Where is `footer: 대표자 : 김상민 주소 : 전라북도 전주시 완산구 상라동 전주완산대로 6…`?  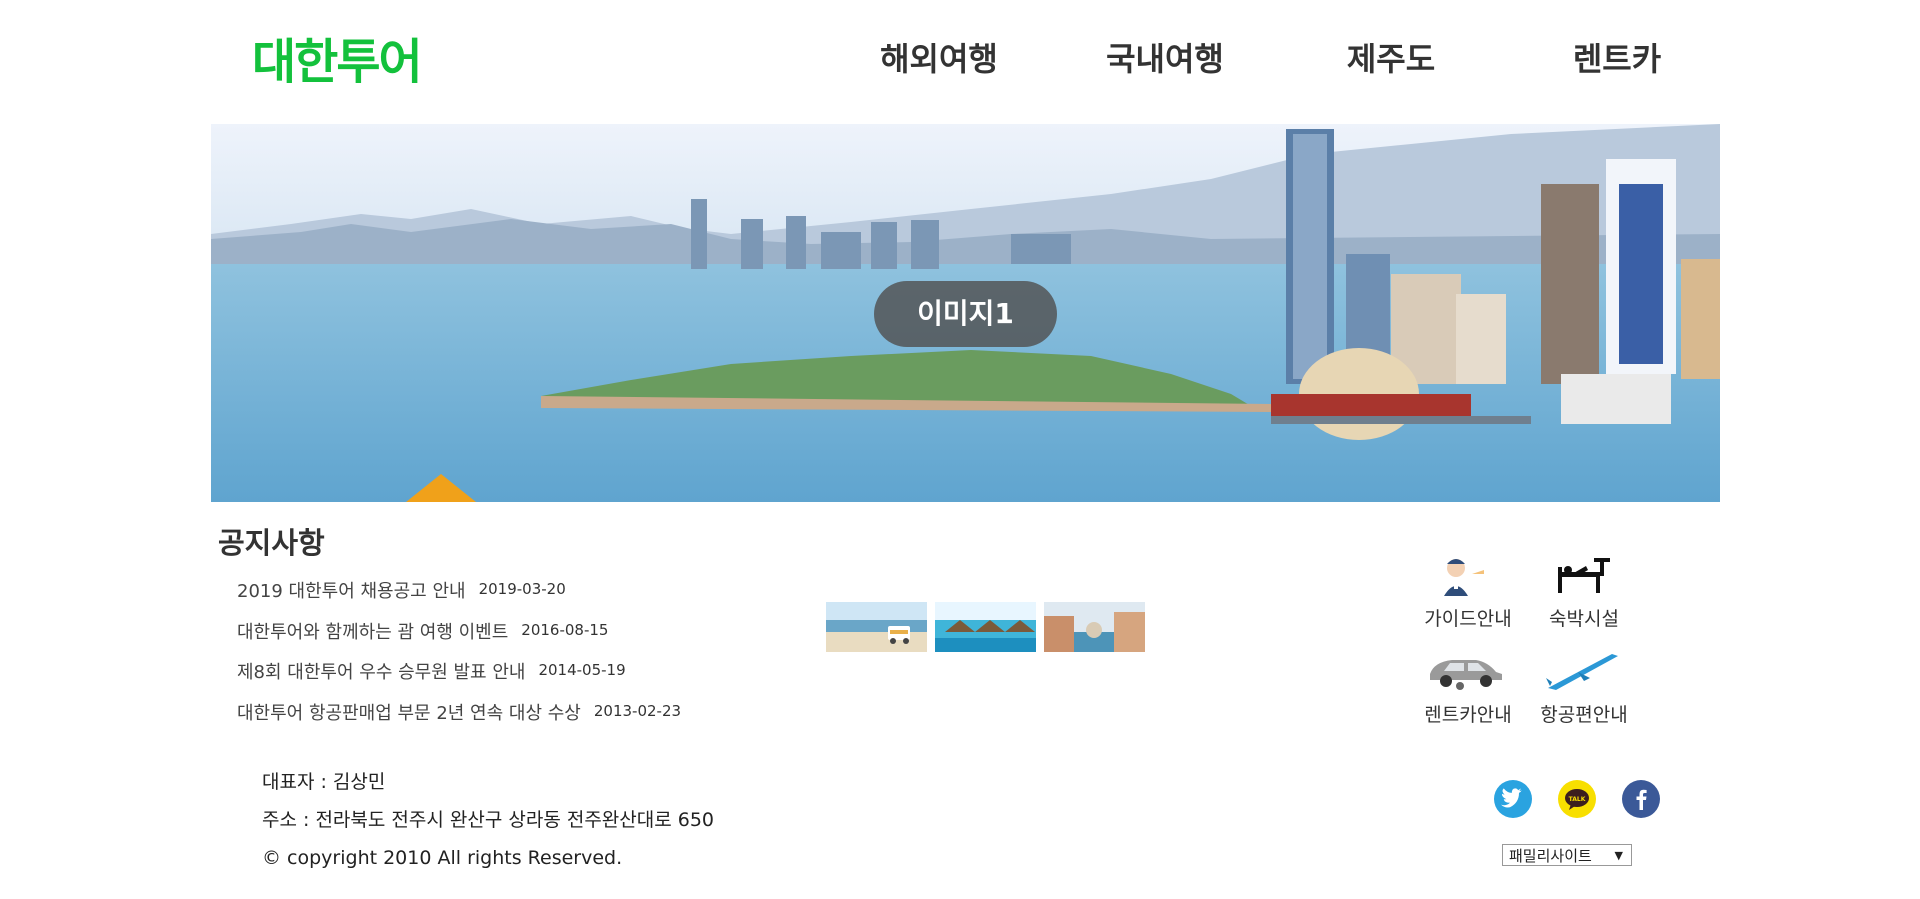
footer: 대표자 : 김상민 주소 : 전라북도 전주시 완산구 상라동 전주완산대로 6… is located at coordinates (488, 827).